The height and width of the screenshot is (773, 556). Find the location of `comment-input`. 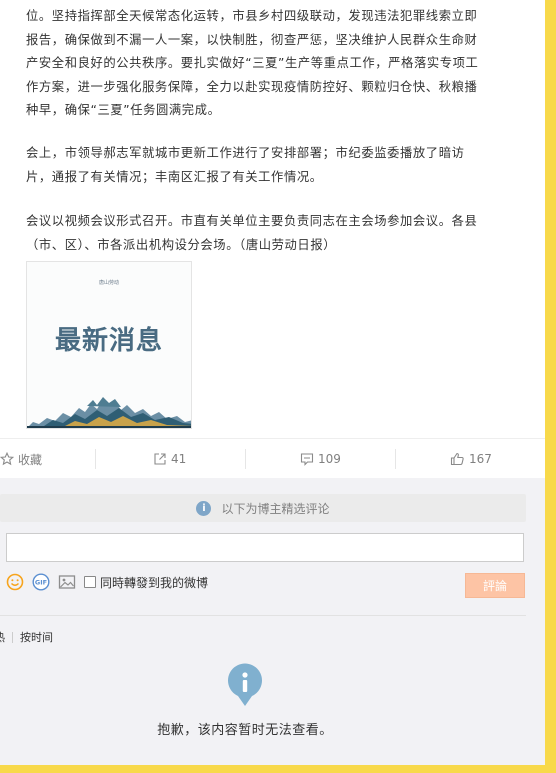

comment-input is located at coordinates (265, 547).